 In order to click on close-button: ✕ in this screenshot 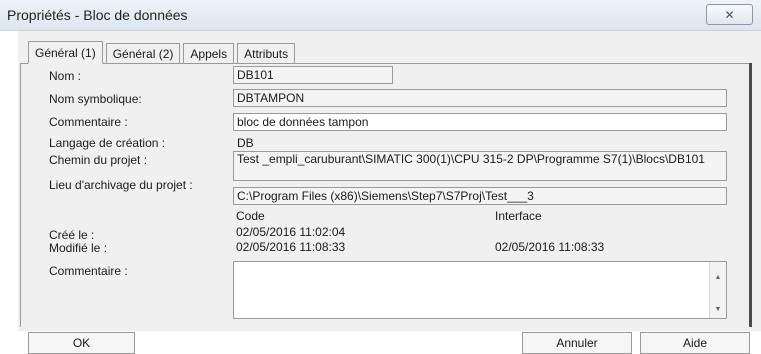, I will do `click(729, 14)`.